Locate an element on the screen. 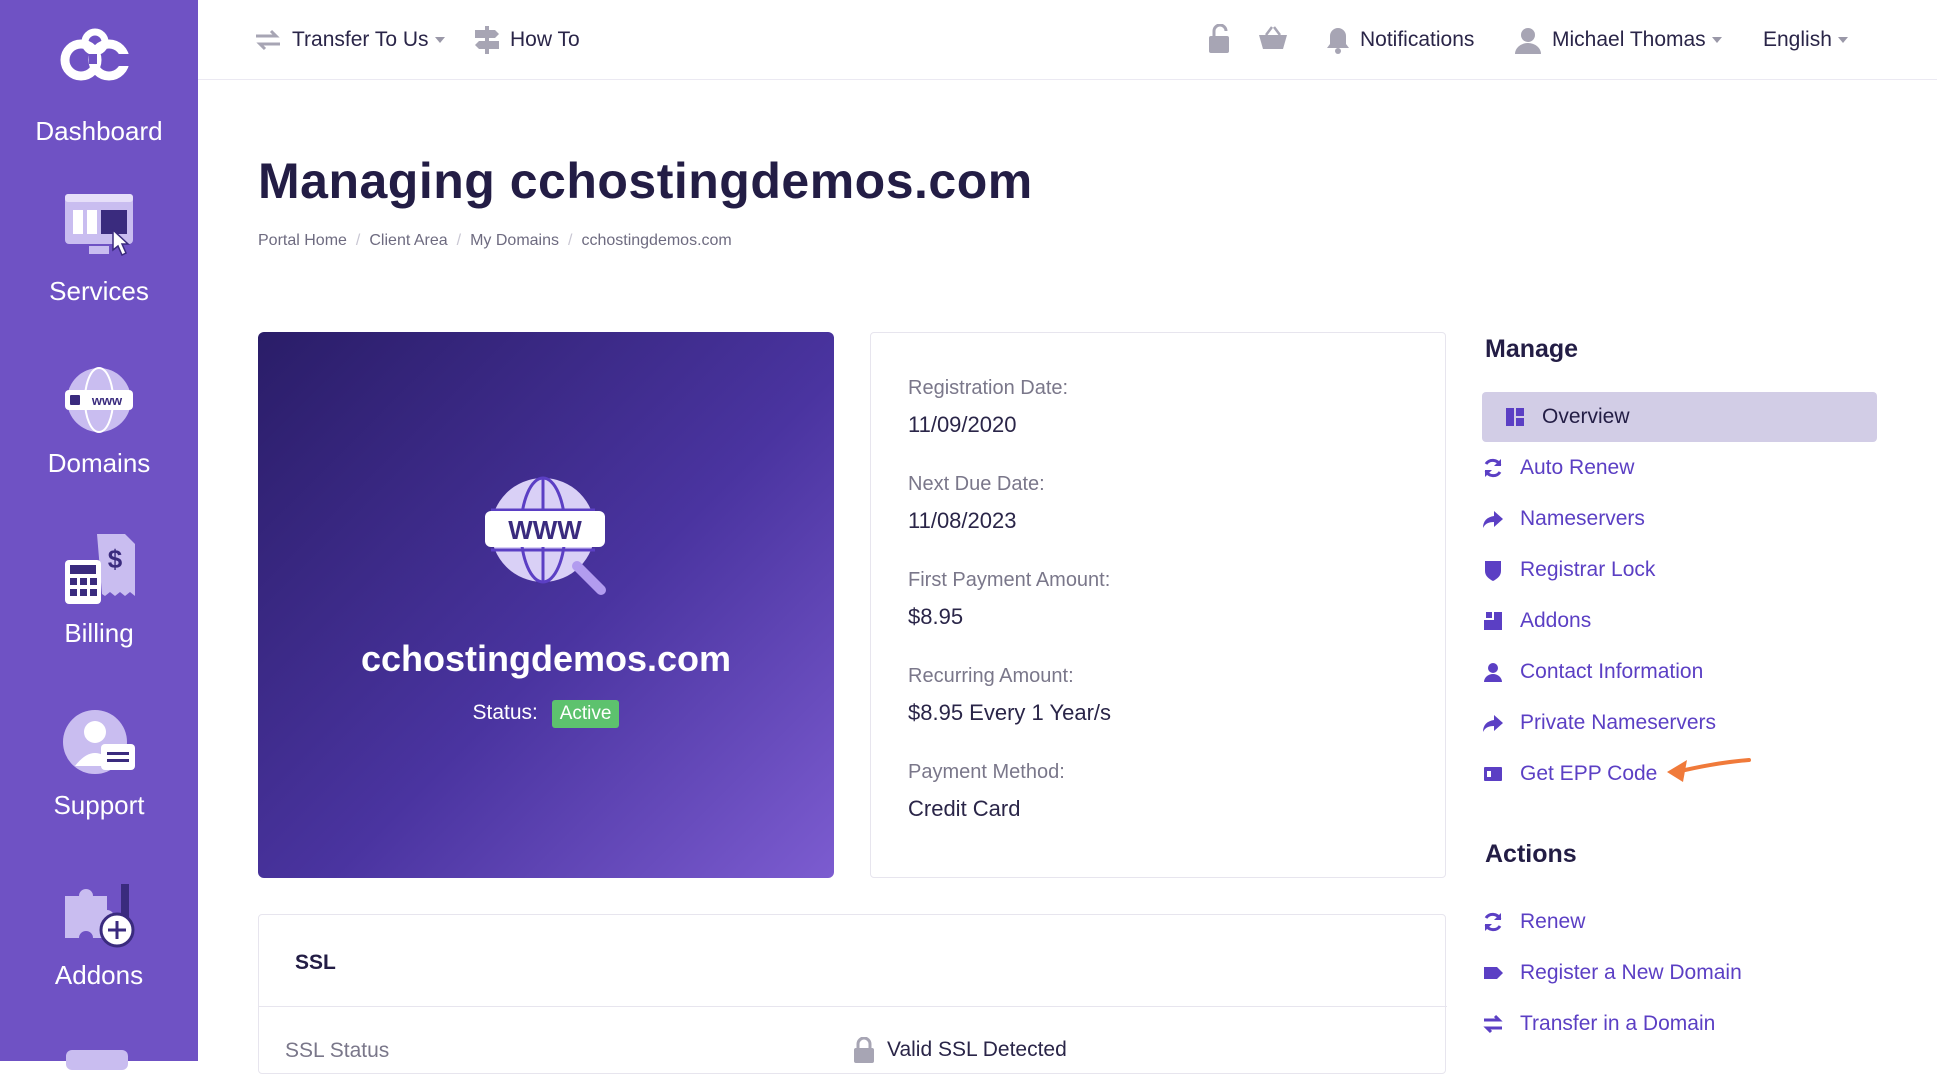 Image resolution: width=1937 pixels, height=1074 pixels. registration-value: 11/09/2020 is located at coordinates (962, 424).